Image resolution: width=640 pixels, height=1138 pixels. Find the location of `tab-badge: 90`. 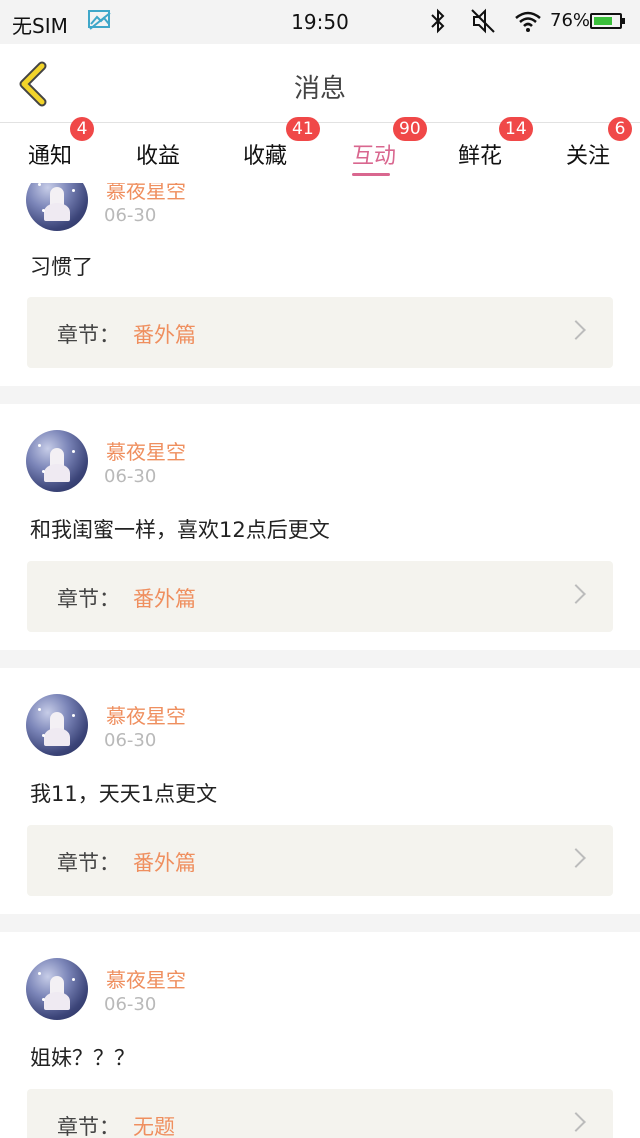

tab-badge: 90 is located at coordinates (410, 129).